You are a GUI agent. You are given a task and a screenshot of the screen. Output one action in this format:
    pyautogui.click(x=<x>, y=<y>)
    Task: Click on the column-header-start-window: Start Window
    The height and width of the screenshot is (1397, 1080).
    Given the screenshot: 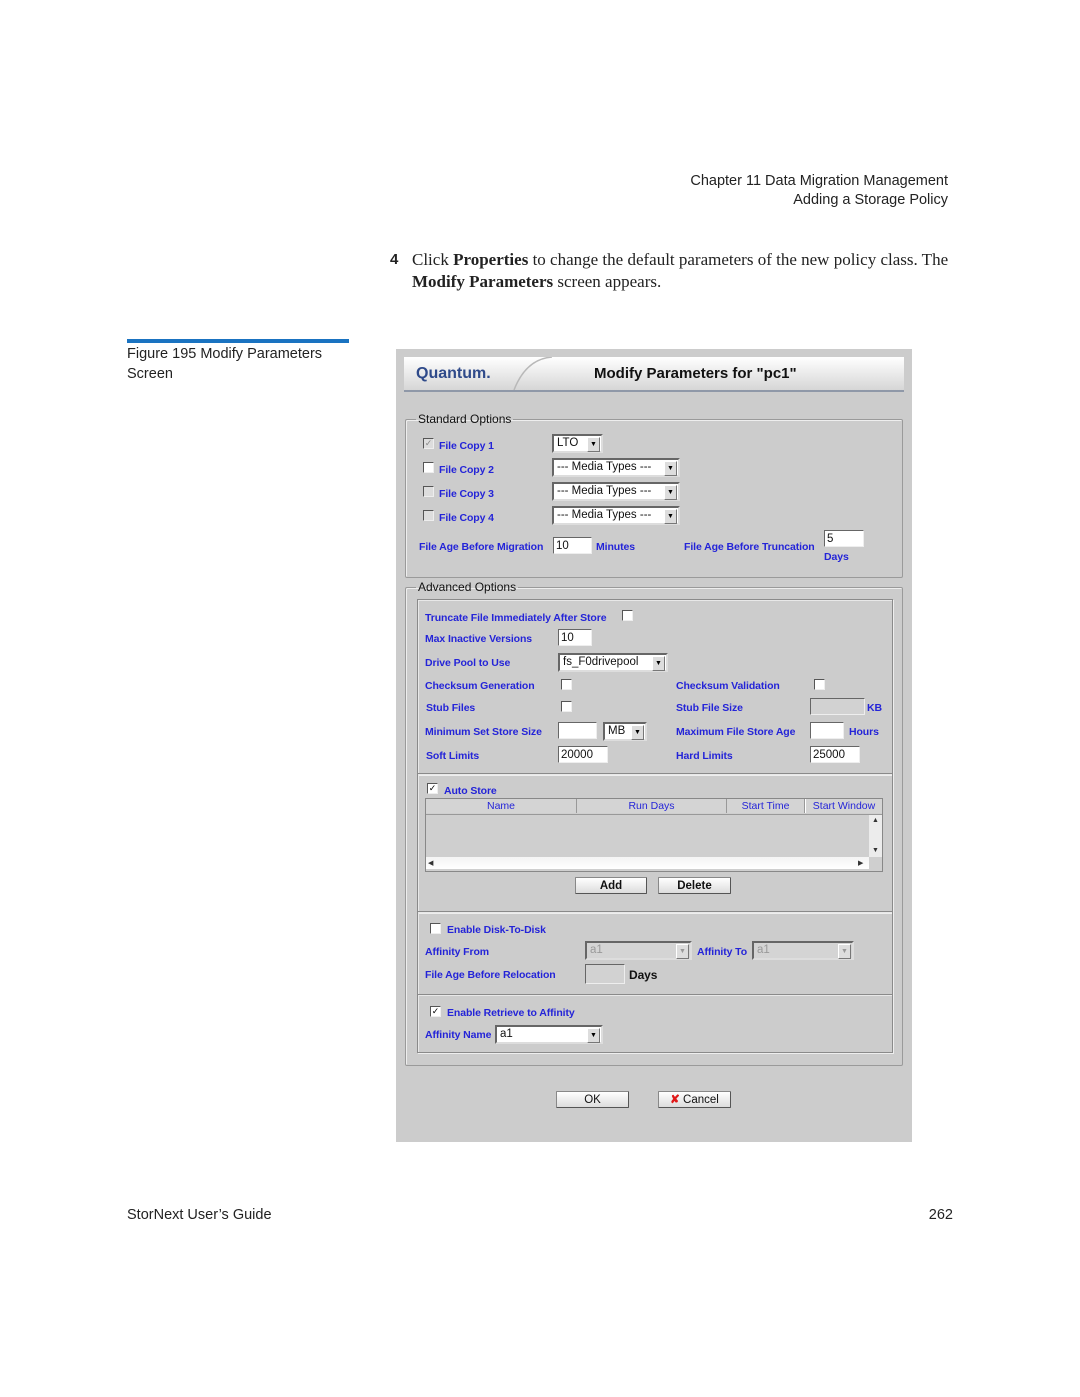 What is the action you would take?
    pyautogui.click(x=843, y=806)
    